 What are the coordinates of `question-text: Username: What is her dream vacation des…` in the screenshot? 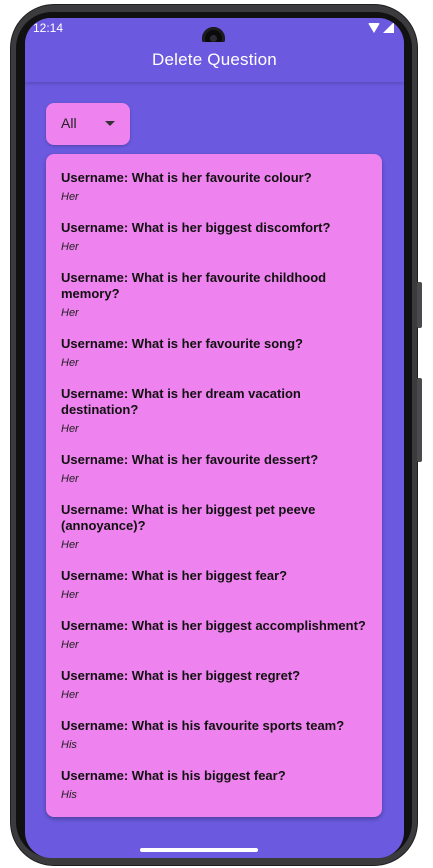 It's located at (181, 401).